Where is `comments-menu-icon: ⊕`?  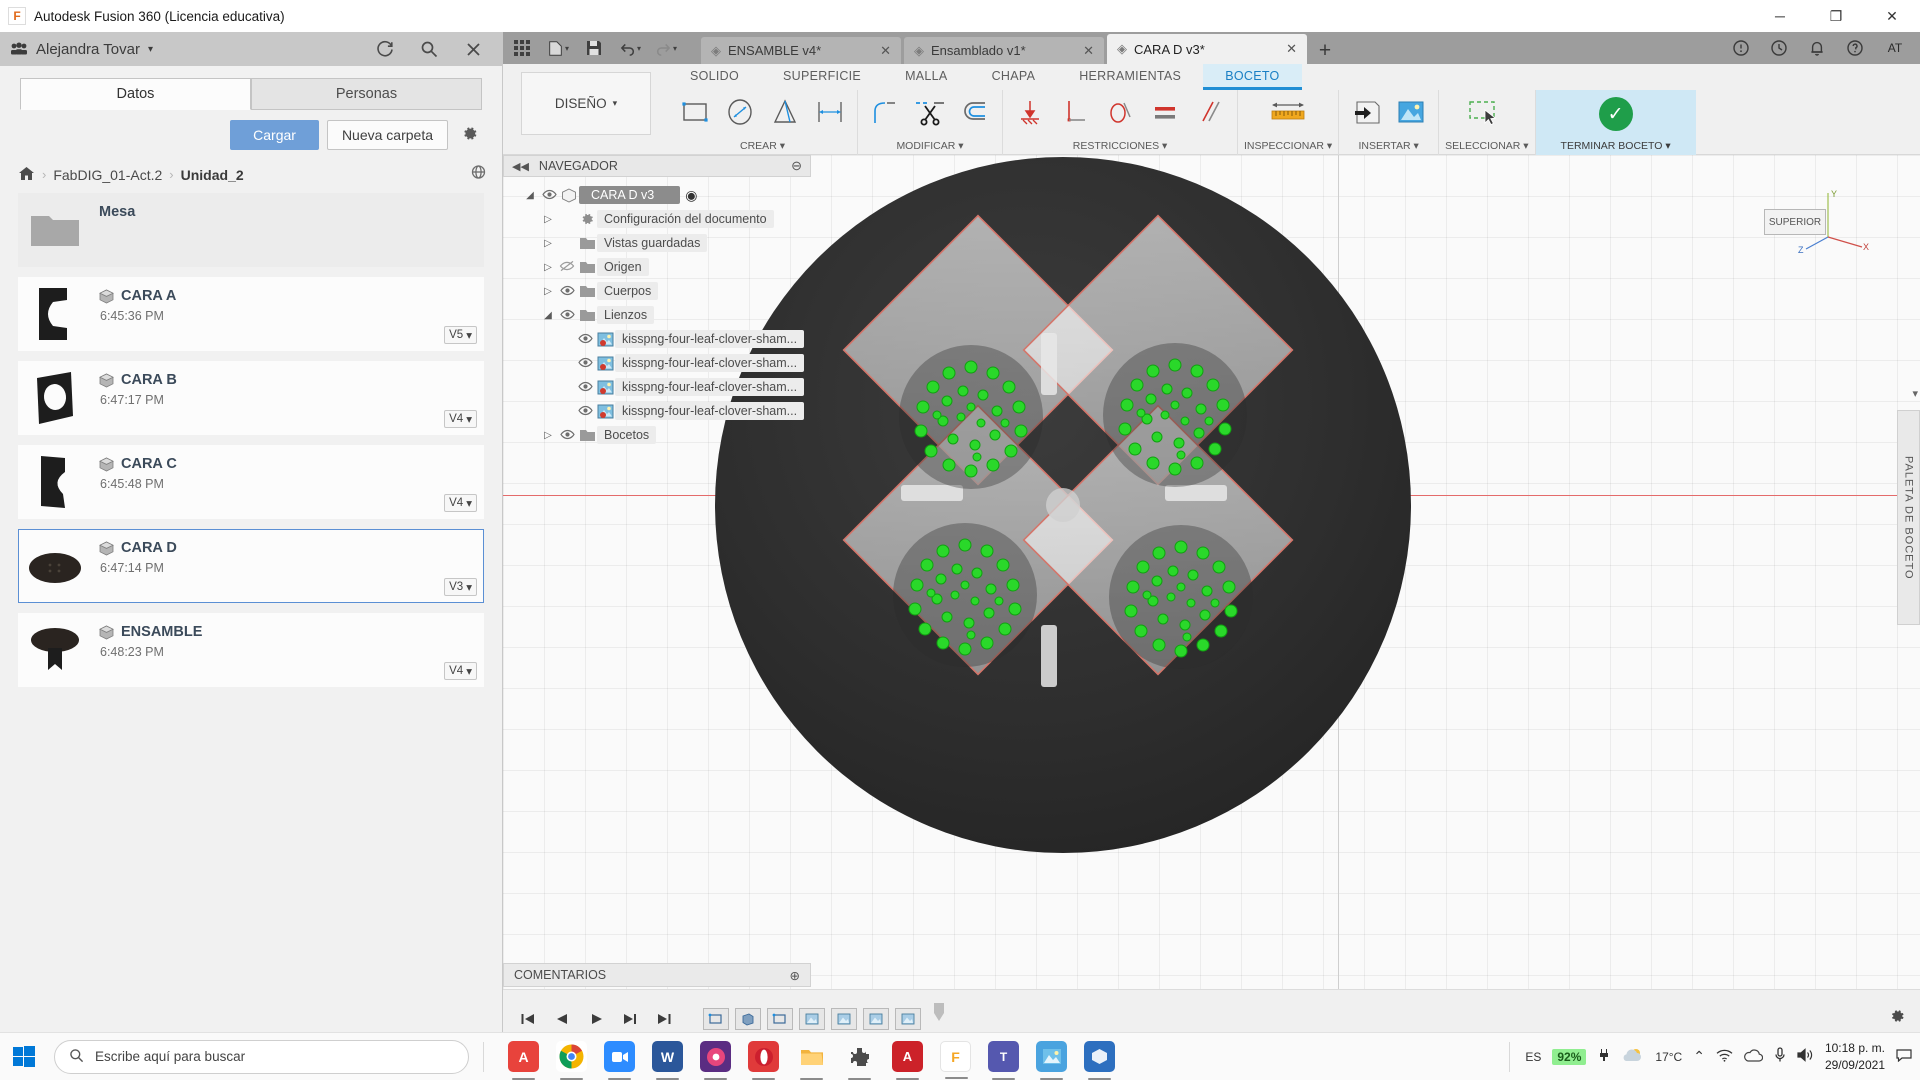 comments-menu-icon: ⊕ is located at coordinates (795, 975).